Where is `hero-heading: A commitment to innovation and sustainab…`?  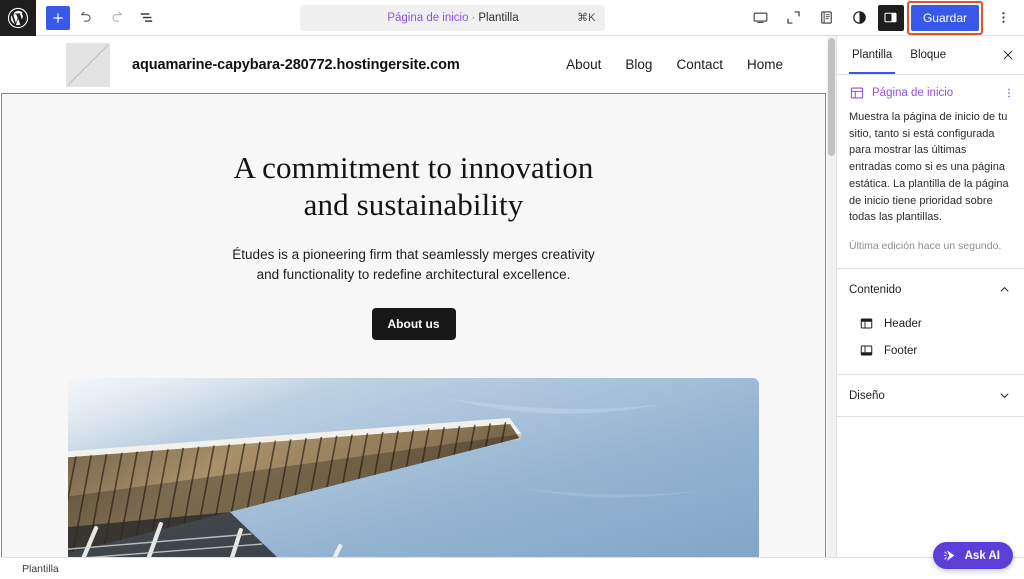
hero-heading: A commitment to innovation and sustainab… is located at coordinates (414, 186).